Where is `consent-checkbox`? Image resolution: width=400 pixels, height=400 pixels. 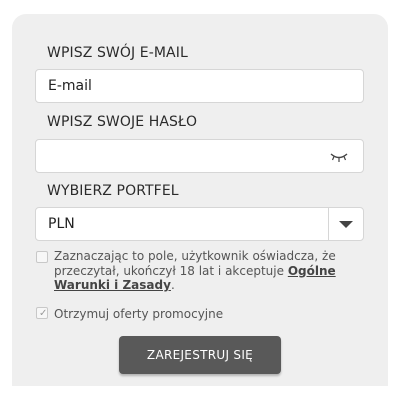 consent-checkbox is located at coordinates (42, 257).